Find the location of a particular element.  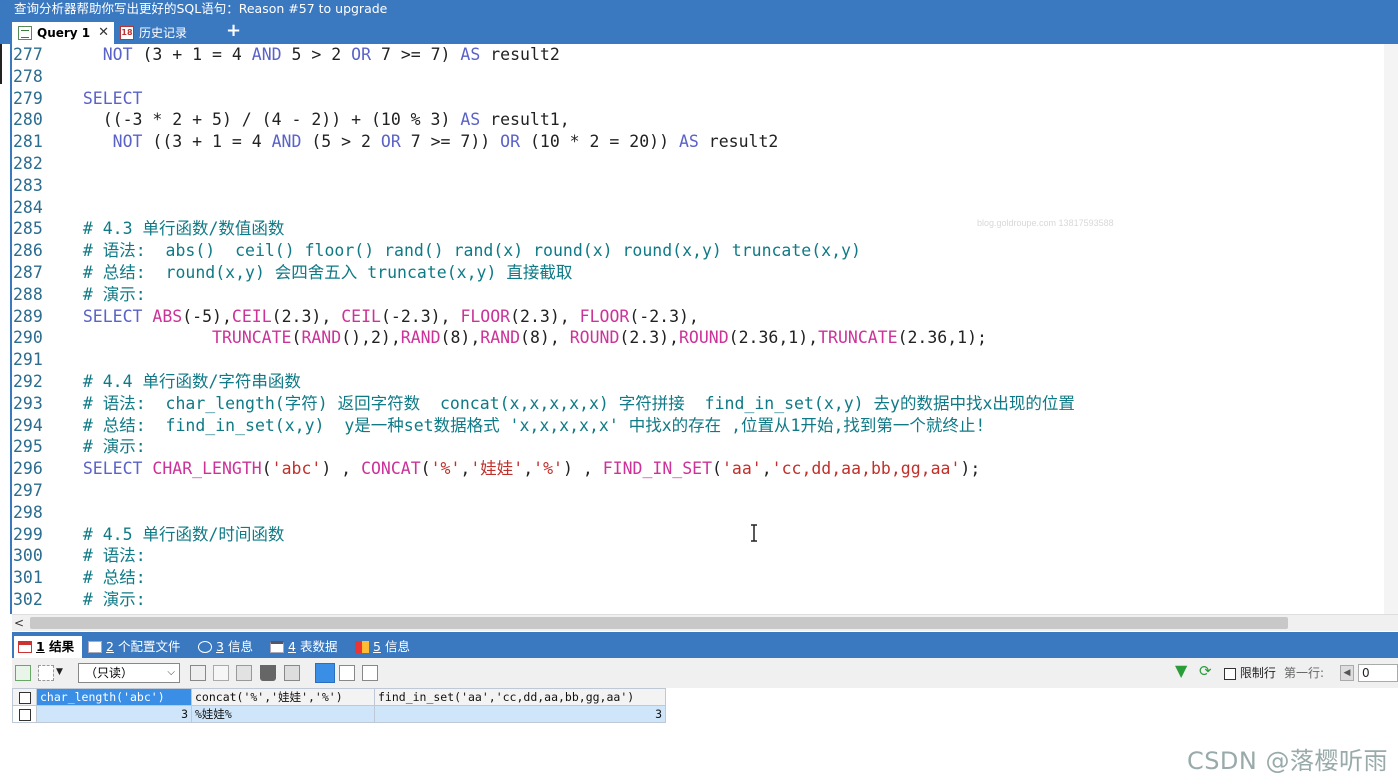

code-token: RAND is located at coordinates (420, 338).